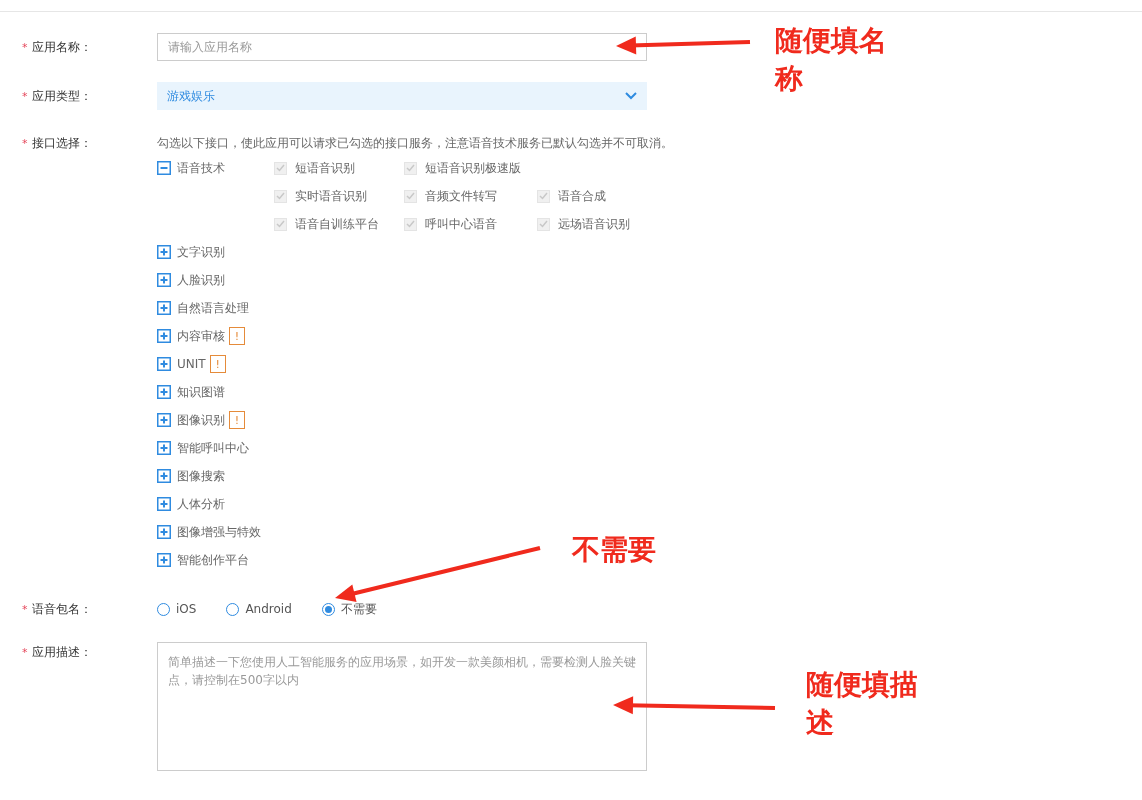 This screenshot has height=800, width=1142. I want to click on api-category: UNIT, so click(191, 364).